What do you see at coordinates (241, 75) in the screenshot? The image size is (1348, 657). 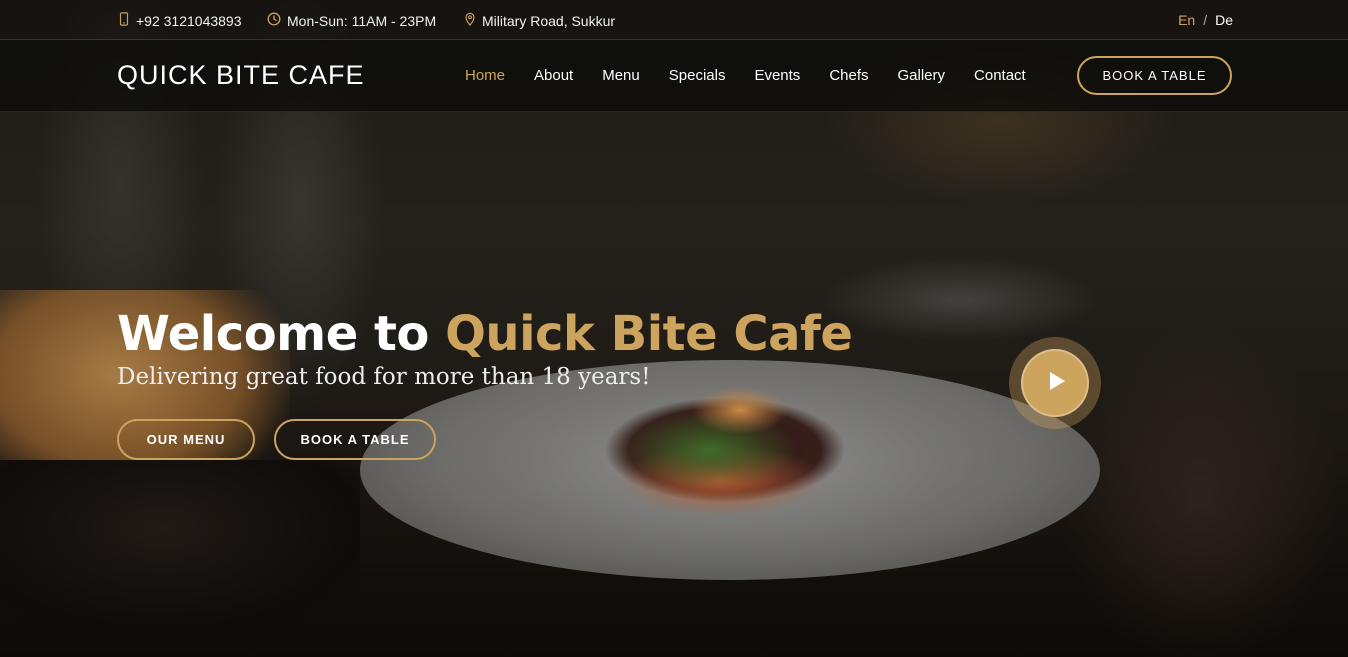 I see `site-logo: QUICK BITE CAFE` at bounding box center [241, 75].